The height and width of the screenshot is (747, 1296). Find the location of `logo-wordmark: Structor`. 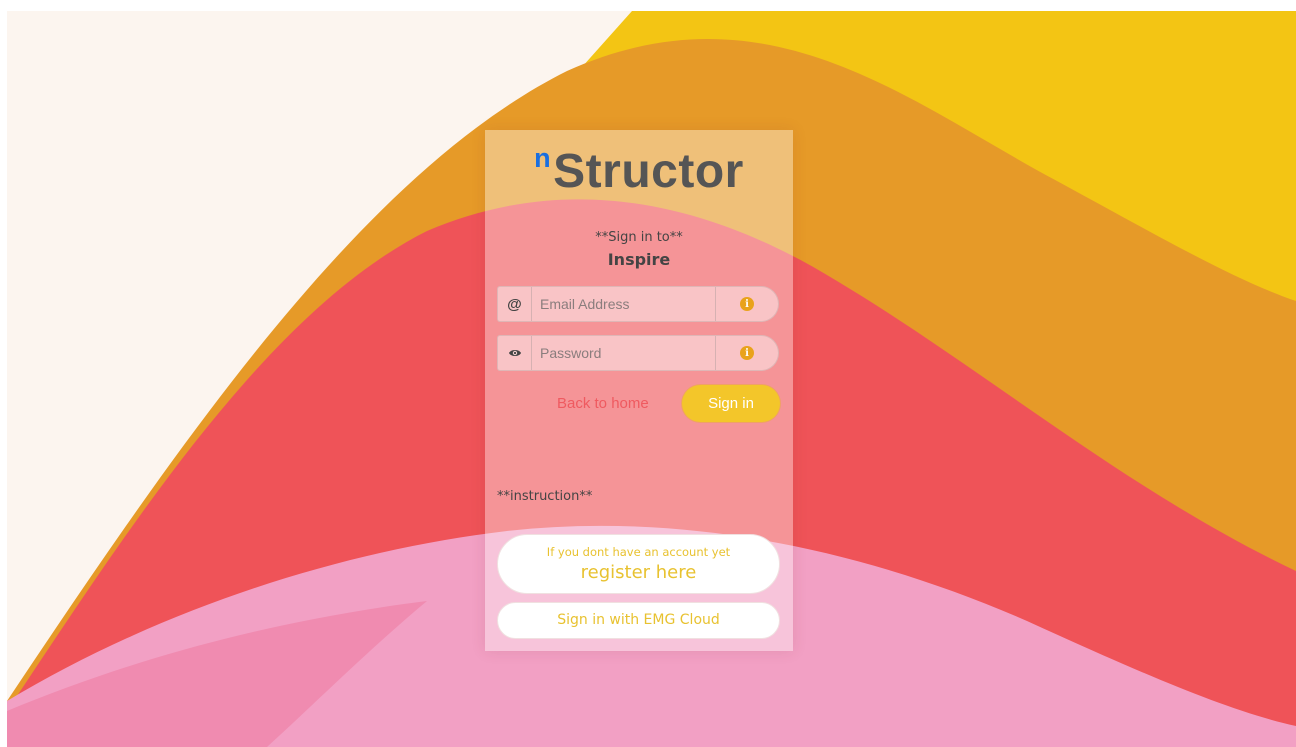

logo-wordmark: Structor is located at coordinates (648, 171).